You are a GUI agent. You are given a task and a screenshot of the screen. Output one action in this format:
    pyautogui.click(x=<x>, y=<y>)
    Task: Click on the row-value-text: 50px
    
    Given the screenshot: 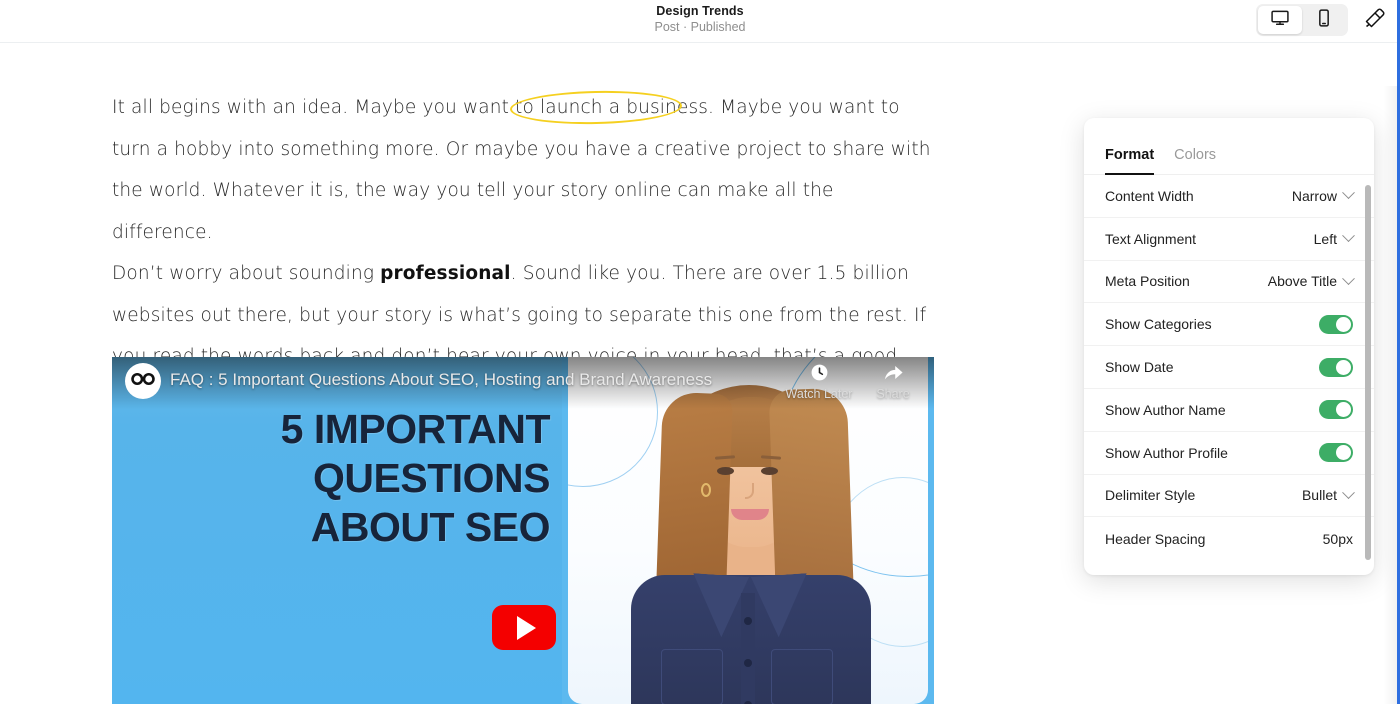 What is the action you would take?
    pyautogui.click(x=1337, y=538)
    